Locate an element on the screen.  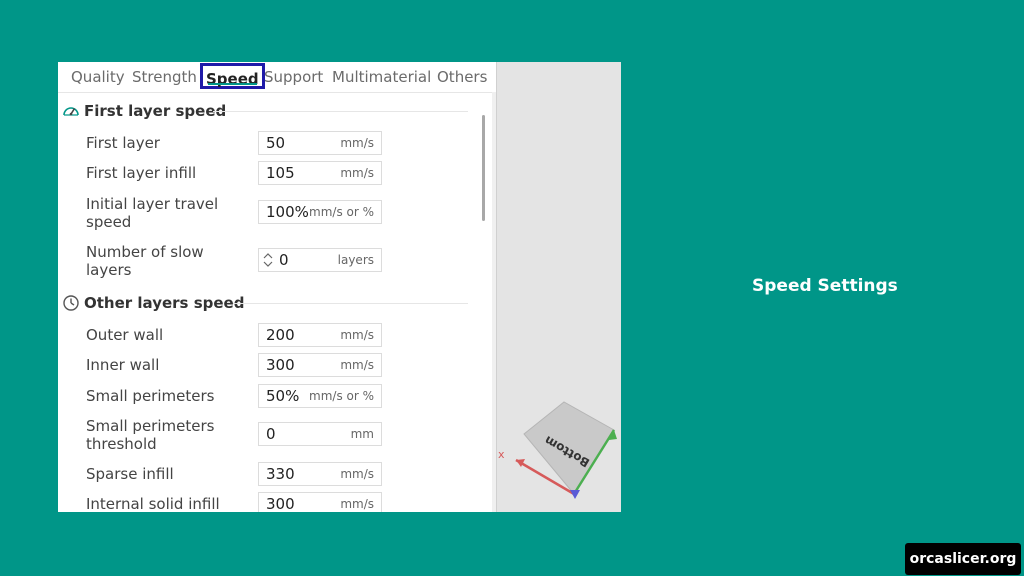
watermark-badge: orcaslicer.org is located at coordinates (963, 559).